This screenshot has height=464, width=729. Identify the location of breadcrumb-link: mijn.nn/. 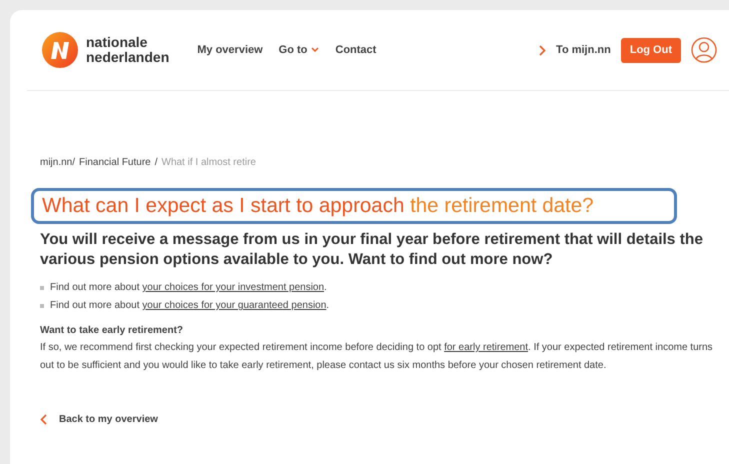
(58, 162).